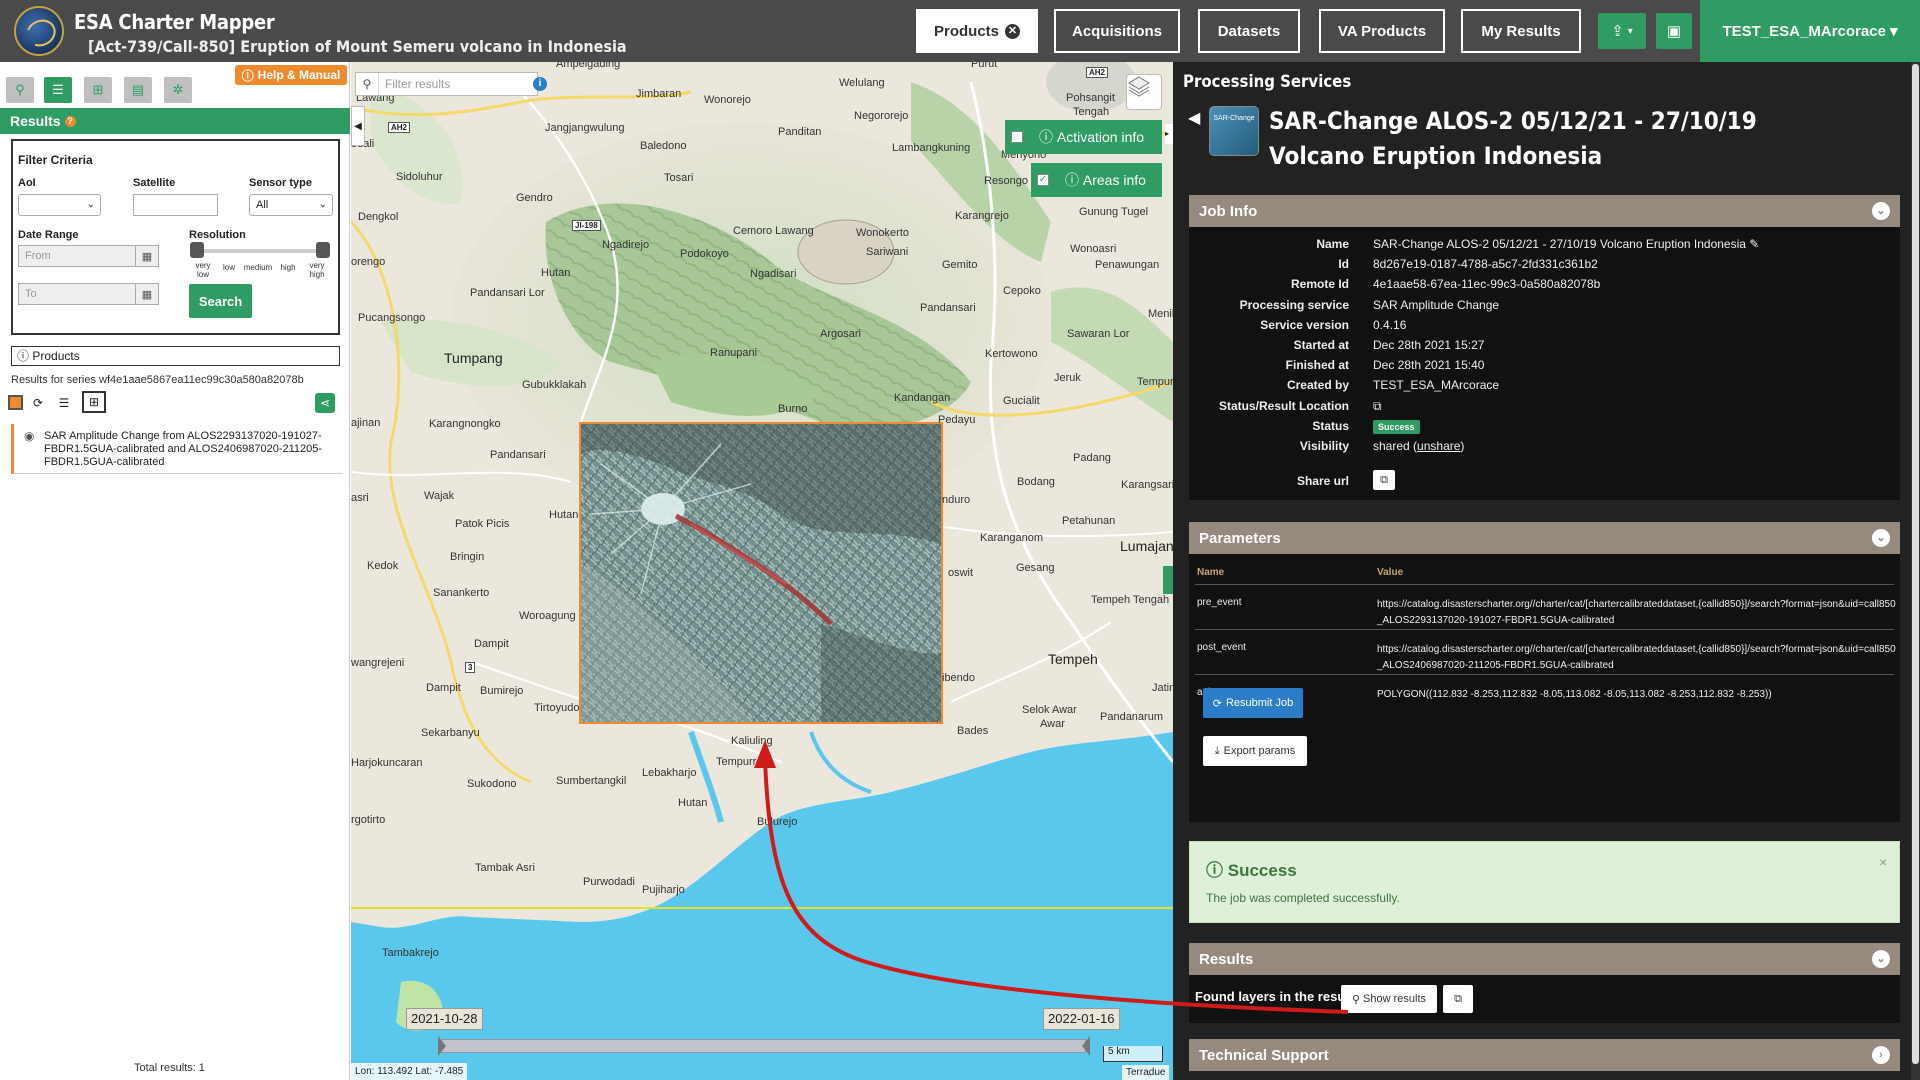 The width and height of the screenshot is (1920, 1080). What do you see at coordinates (564, 515) in the screenshot?
I see `map-town-label: Hutan` at bounding box center [564, 515].